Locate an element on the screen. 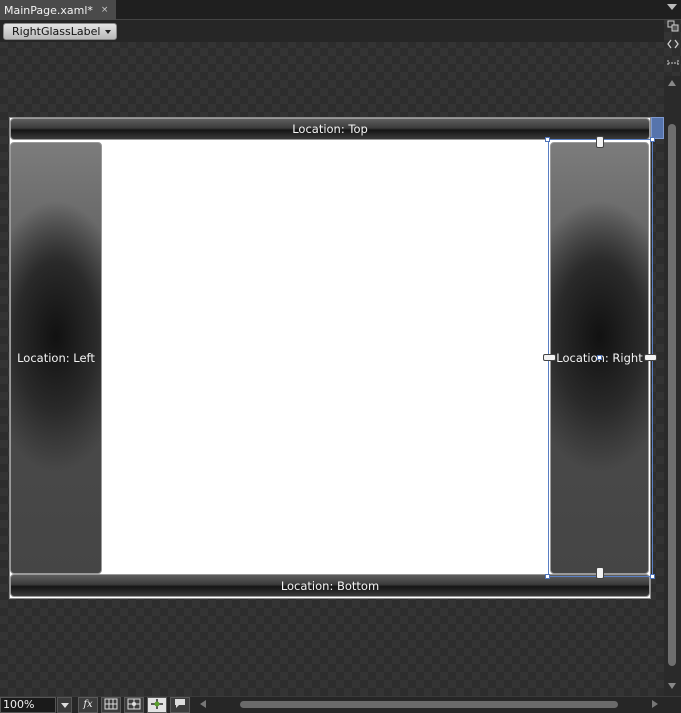 This screenshot has width=681, height=713. scroll-down-icon is located at coordinates (672, 686).